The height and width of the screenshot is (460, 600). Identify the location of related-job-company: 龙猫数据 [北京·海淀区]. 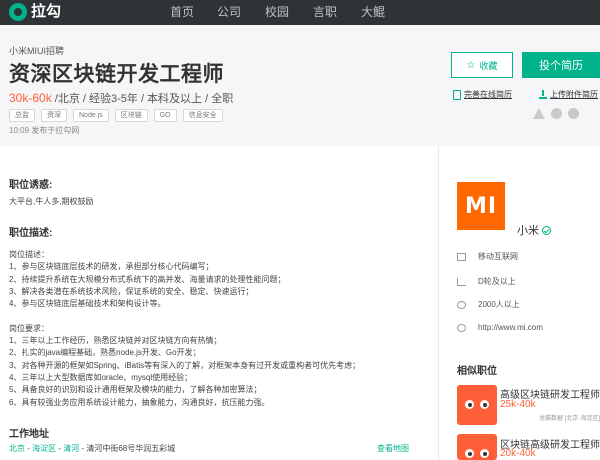
(569, 419).